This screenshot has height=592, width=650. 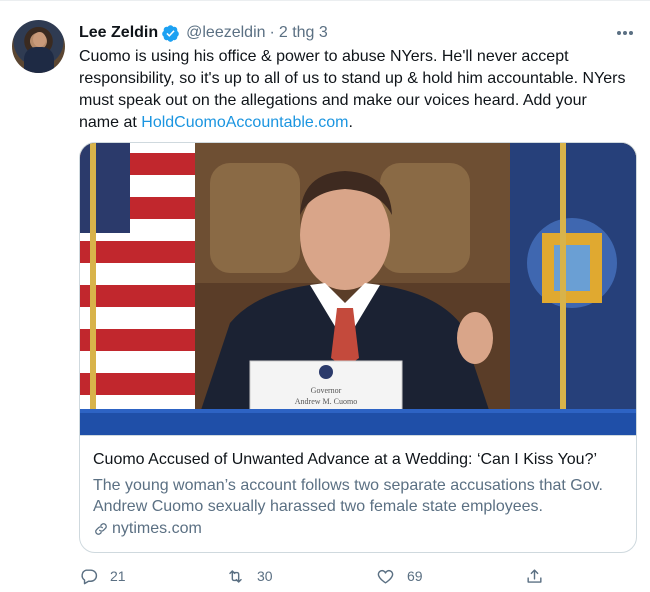 I want to click on tweet-actions: 21 30 69, so click(x=319, y=576).